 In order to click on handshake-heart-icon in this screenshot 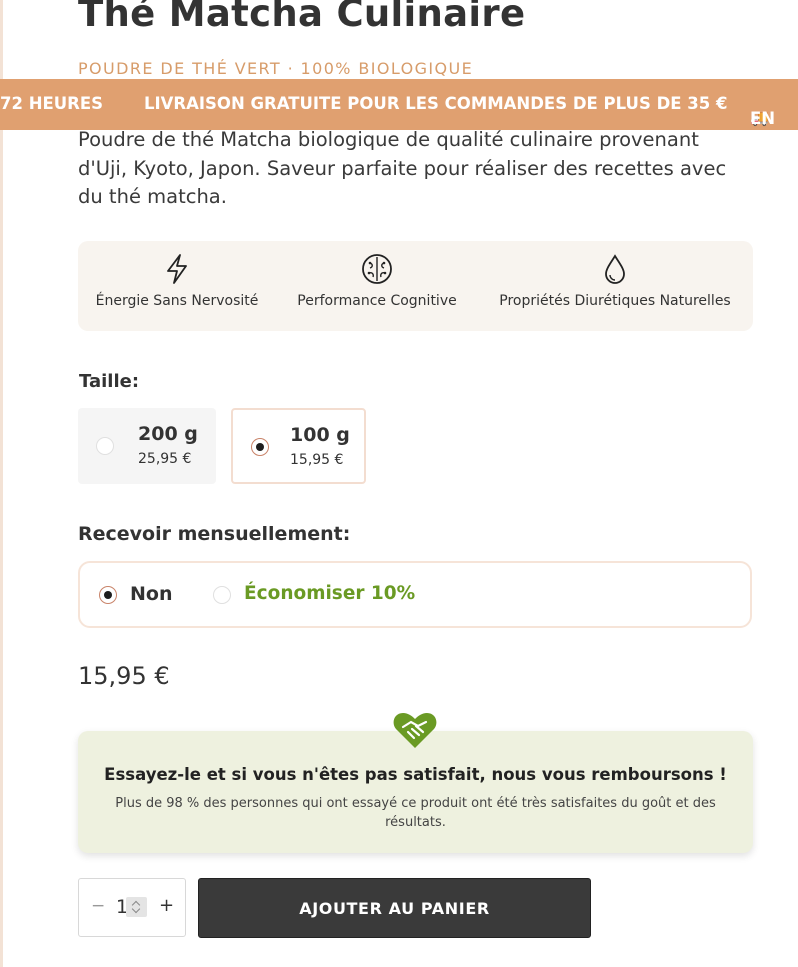, I will do `click(415, 730)`.